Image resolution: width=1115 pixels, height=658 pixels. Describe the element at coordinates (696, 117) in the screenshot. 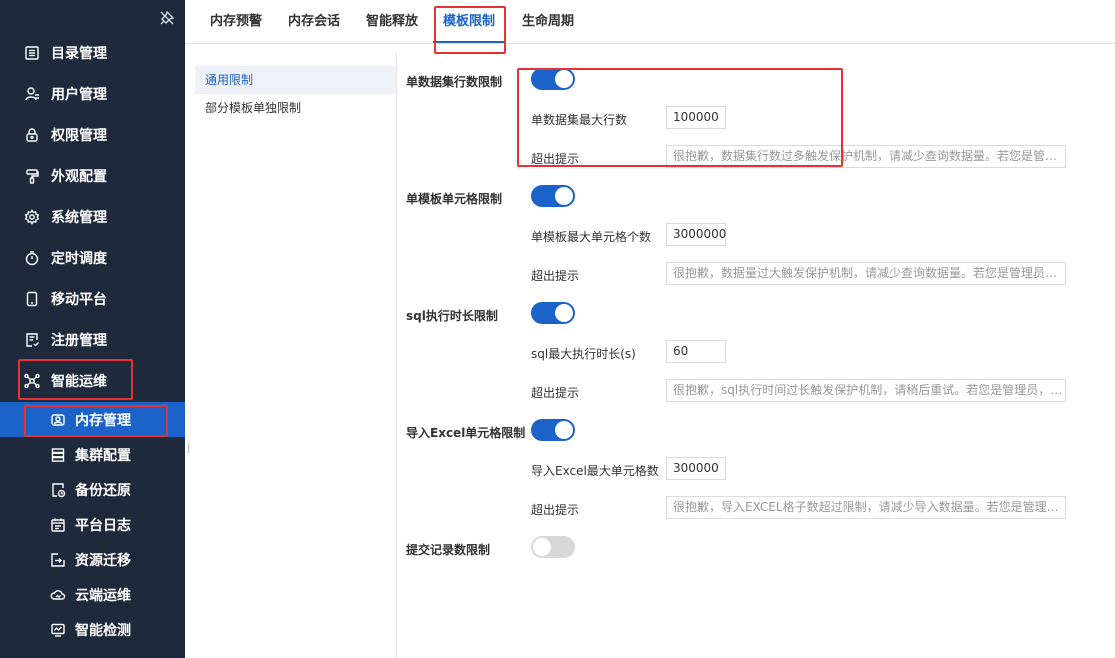

I see `dataset-max-rows-input: 100000` at that location.